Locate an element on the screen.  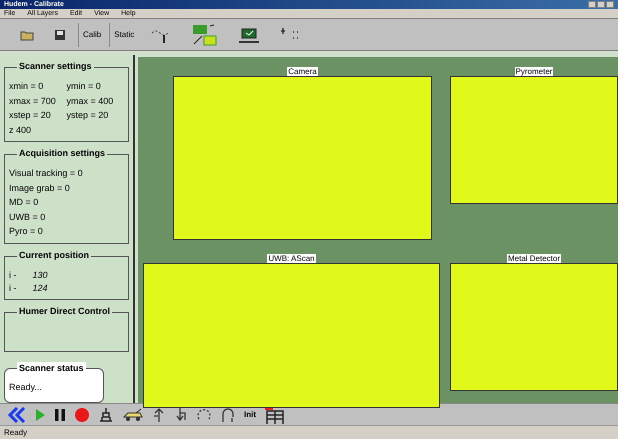
robot-icon is located at coordinates (106, 414).